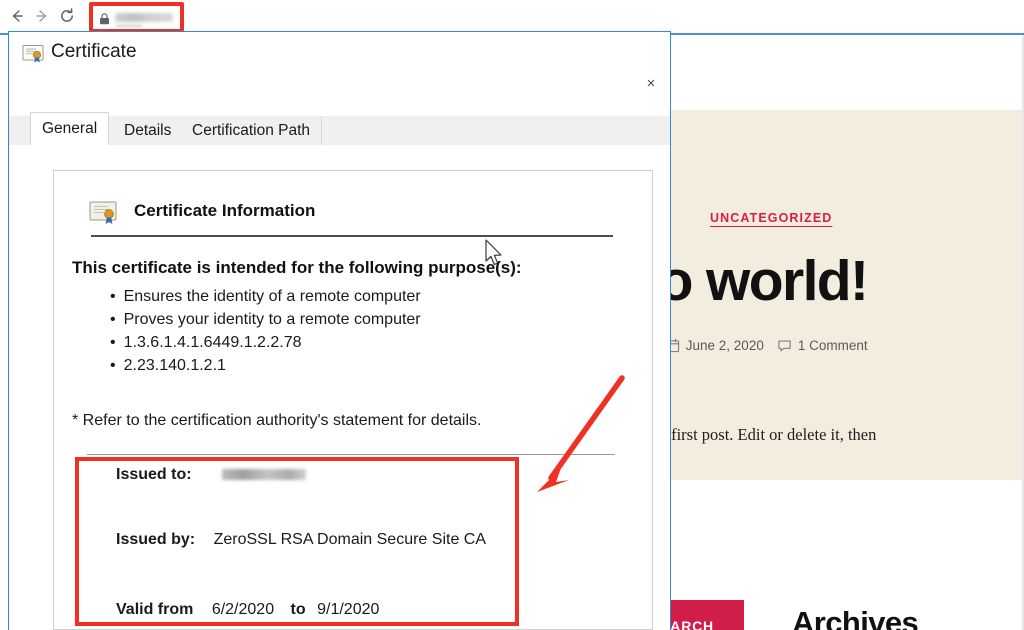 Image resolution: width=1024 pixels, height=630 pixels. Describe the element at coordinates (784, 345) in the screenshot. I see `comment-icon` at that location.